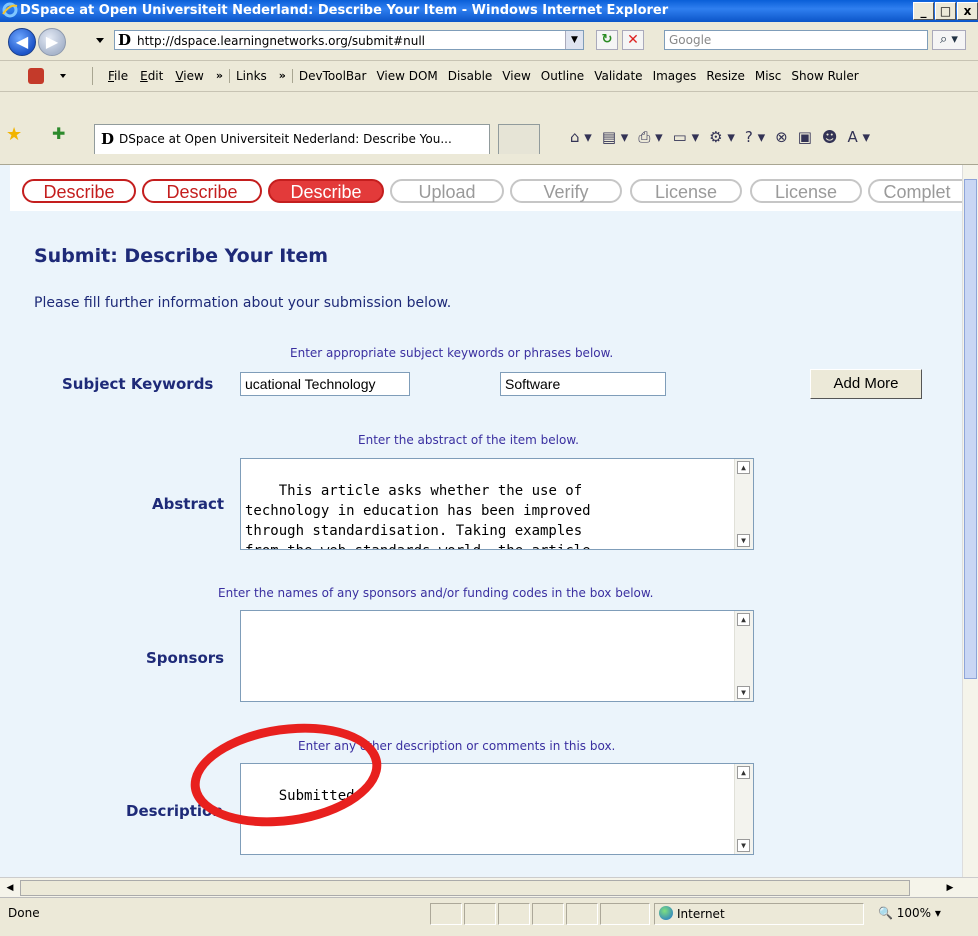 This screenshot has width=978, height=936. I want to click on menu-overflow-chevron: », so click(219, 76).